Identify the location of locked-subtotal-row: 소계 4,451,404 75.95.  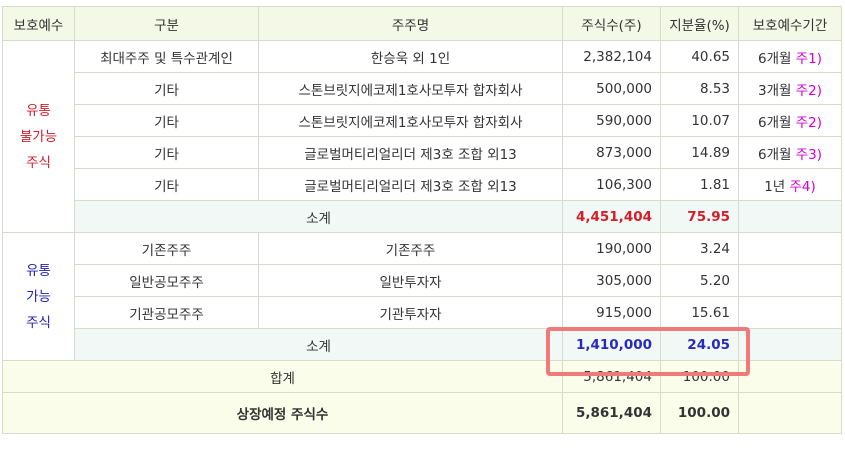
(422, 216).